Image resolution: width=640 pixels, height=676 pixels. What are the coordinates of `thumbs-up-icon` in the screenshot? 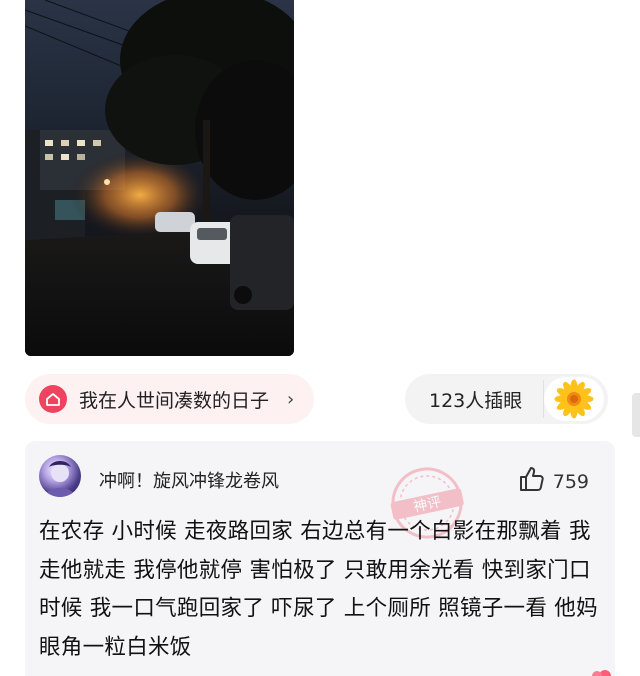 It's located at (531, 481).